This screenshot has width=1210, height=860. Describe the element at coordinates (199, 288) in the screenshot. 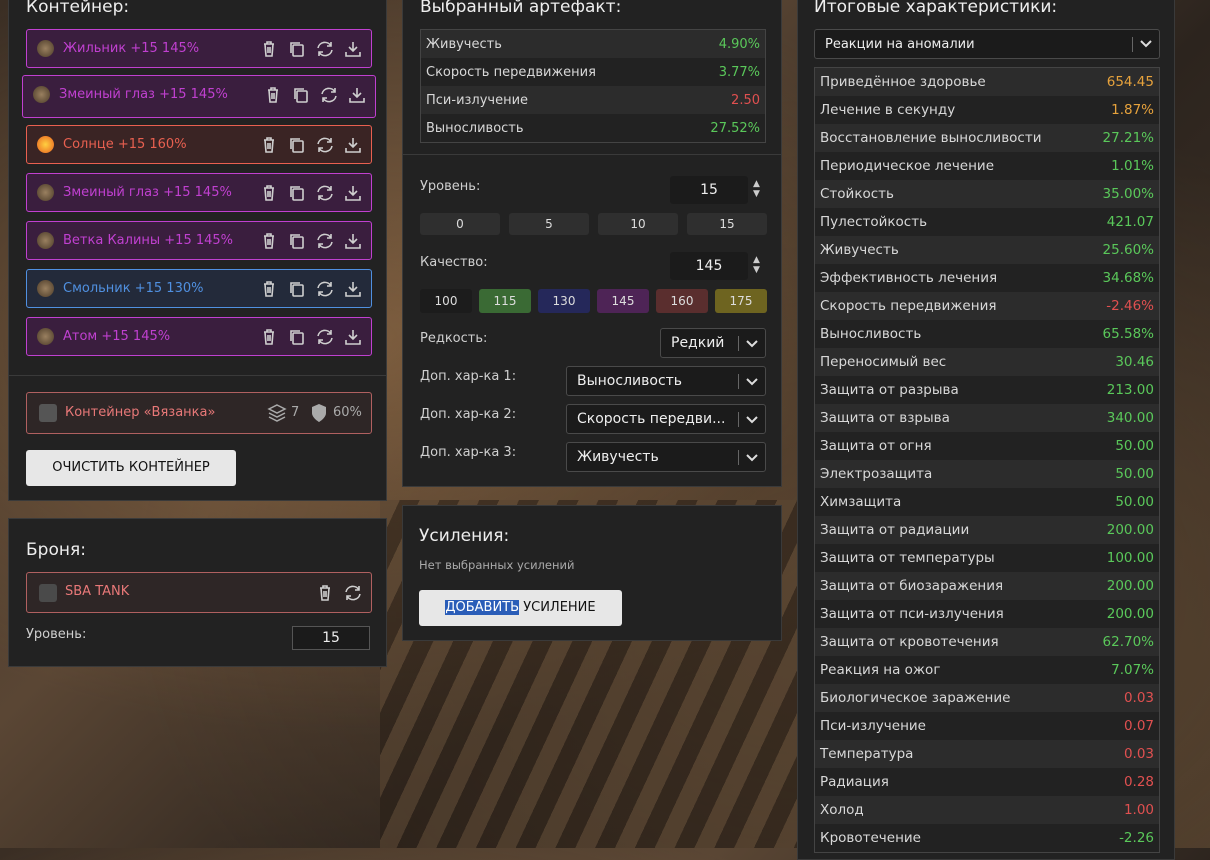

I see `artifact-row: Смольник +15 130%` at that location.